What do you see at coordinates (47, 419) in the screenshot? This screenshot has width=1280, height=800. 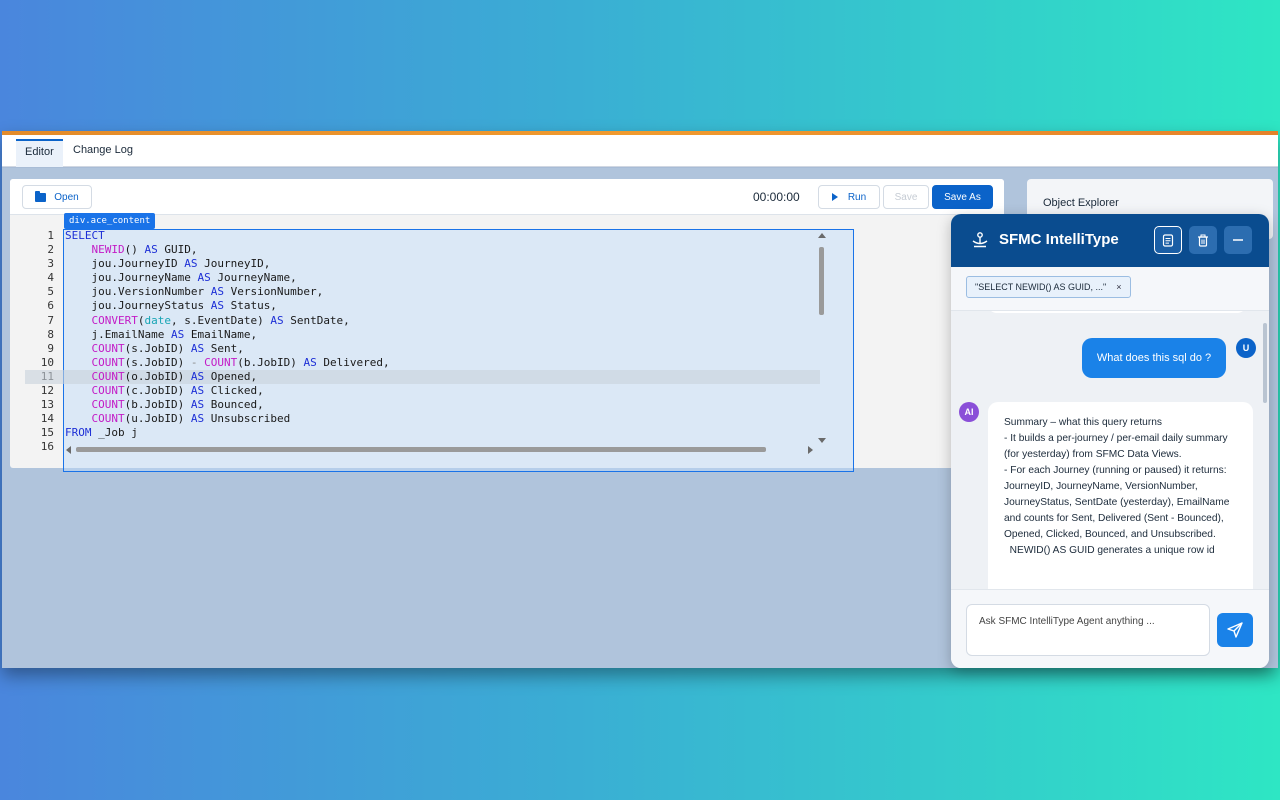 I see `line-number: 14` at bounding box center [47, 419].